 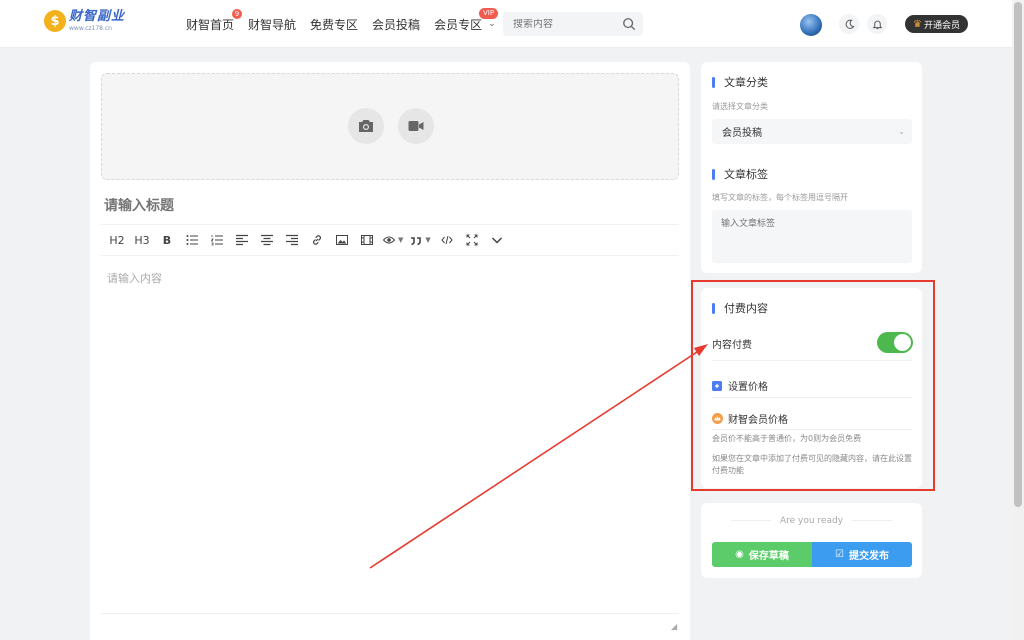 I want to click on category-hint: 请选择文章分类, so click(x=740, y=106).